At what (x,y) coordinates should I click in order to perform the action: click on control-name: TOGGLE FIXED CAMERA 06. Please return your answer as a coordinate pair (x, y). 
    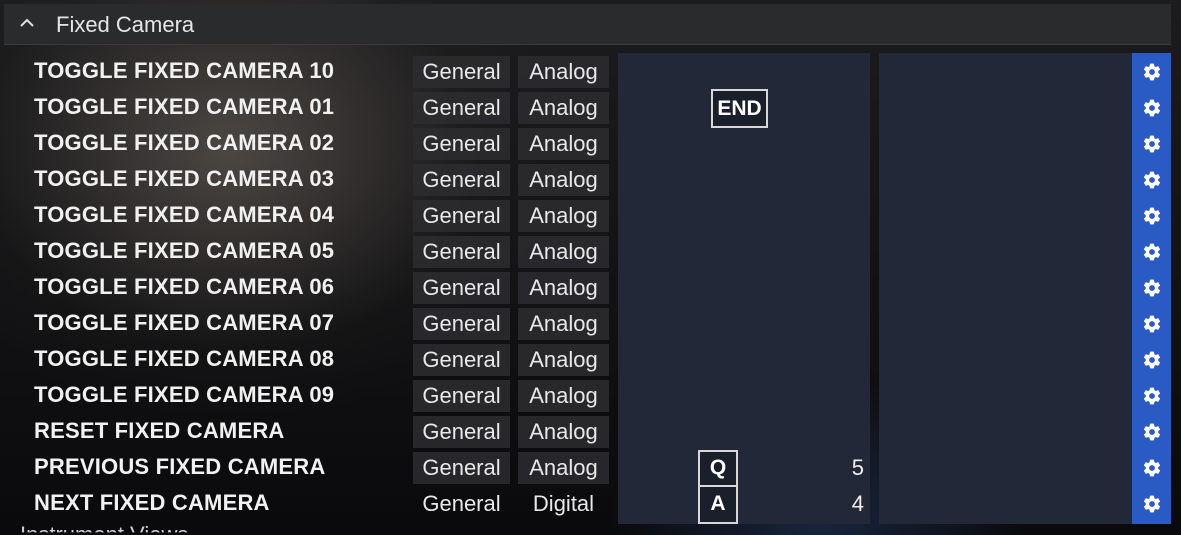
    Looking at the image, I should click on (184, 286).